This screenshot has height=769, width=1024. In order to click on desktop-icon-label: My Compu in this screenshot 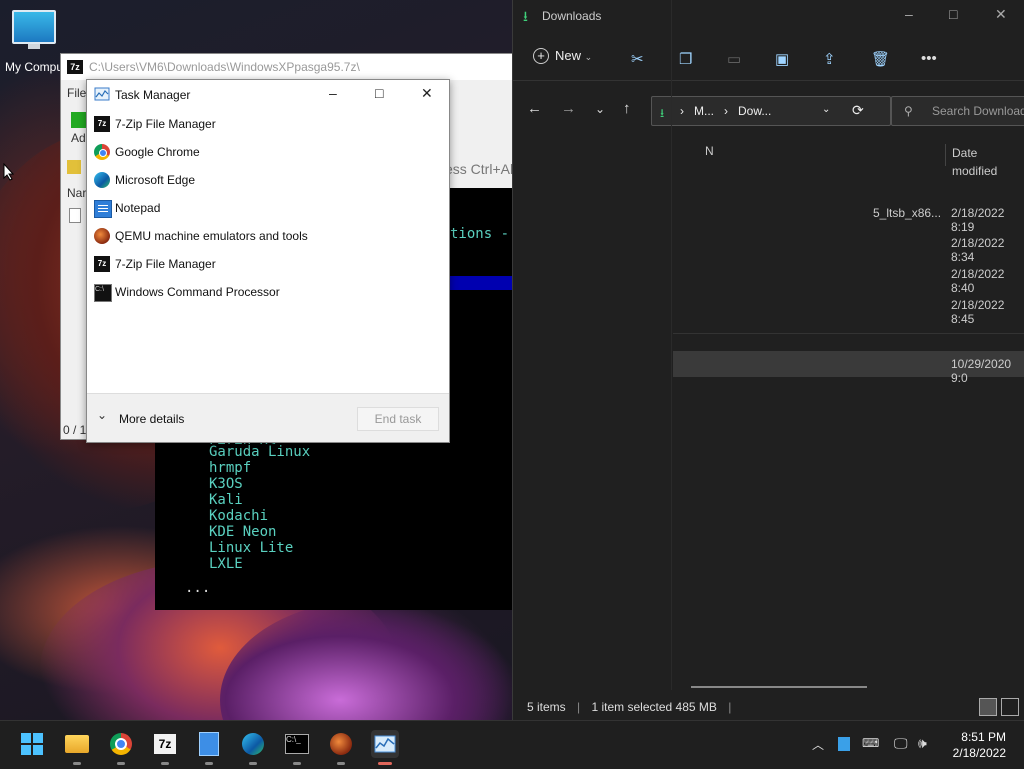, I will do `click(33, 67)`.